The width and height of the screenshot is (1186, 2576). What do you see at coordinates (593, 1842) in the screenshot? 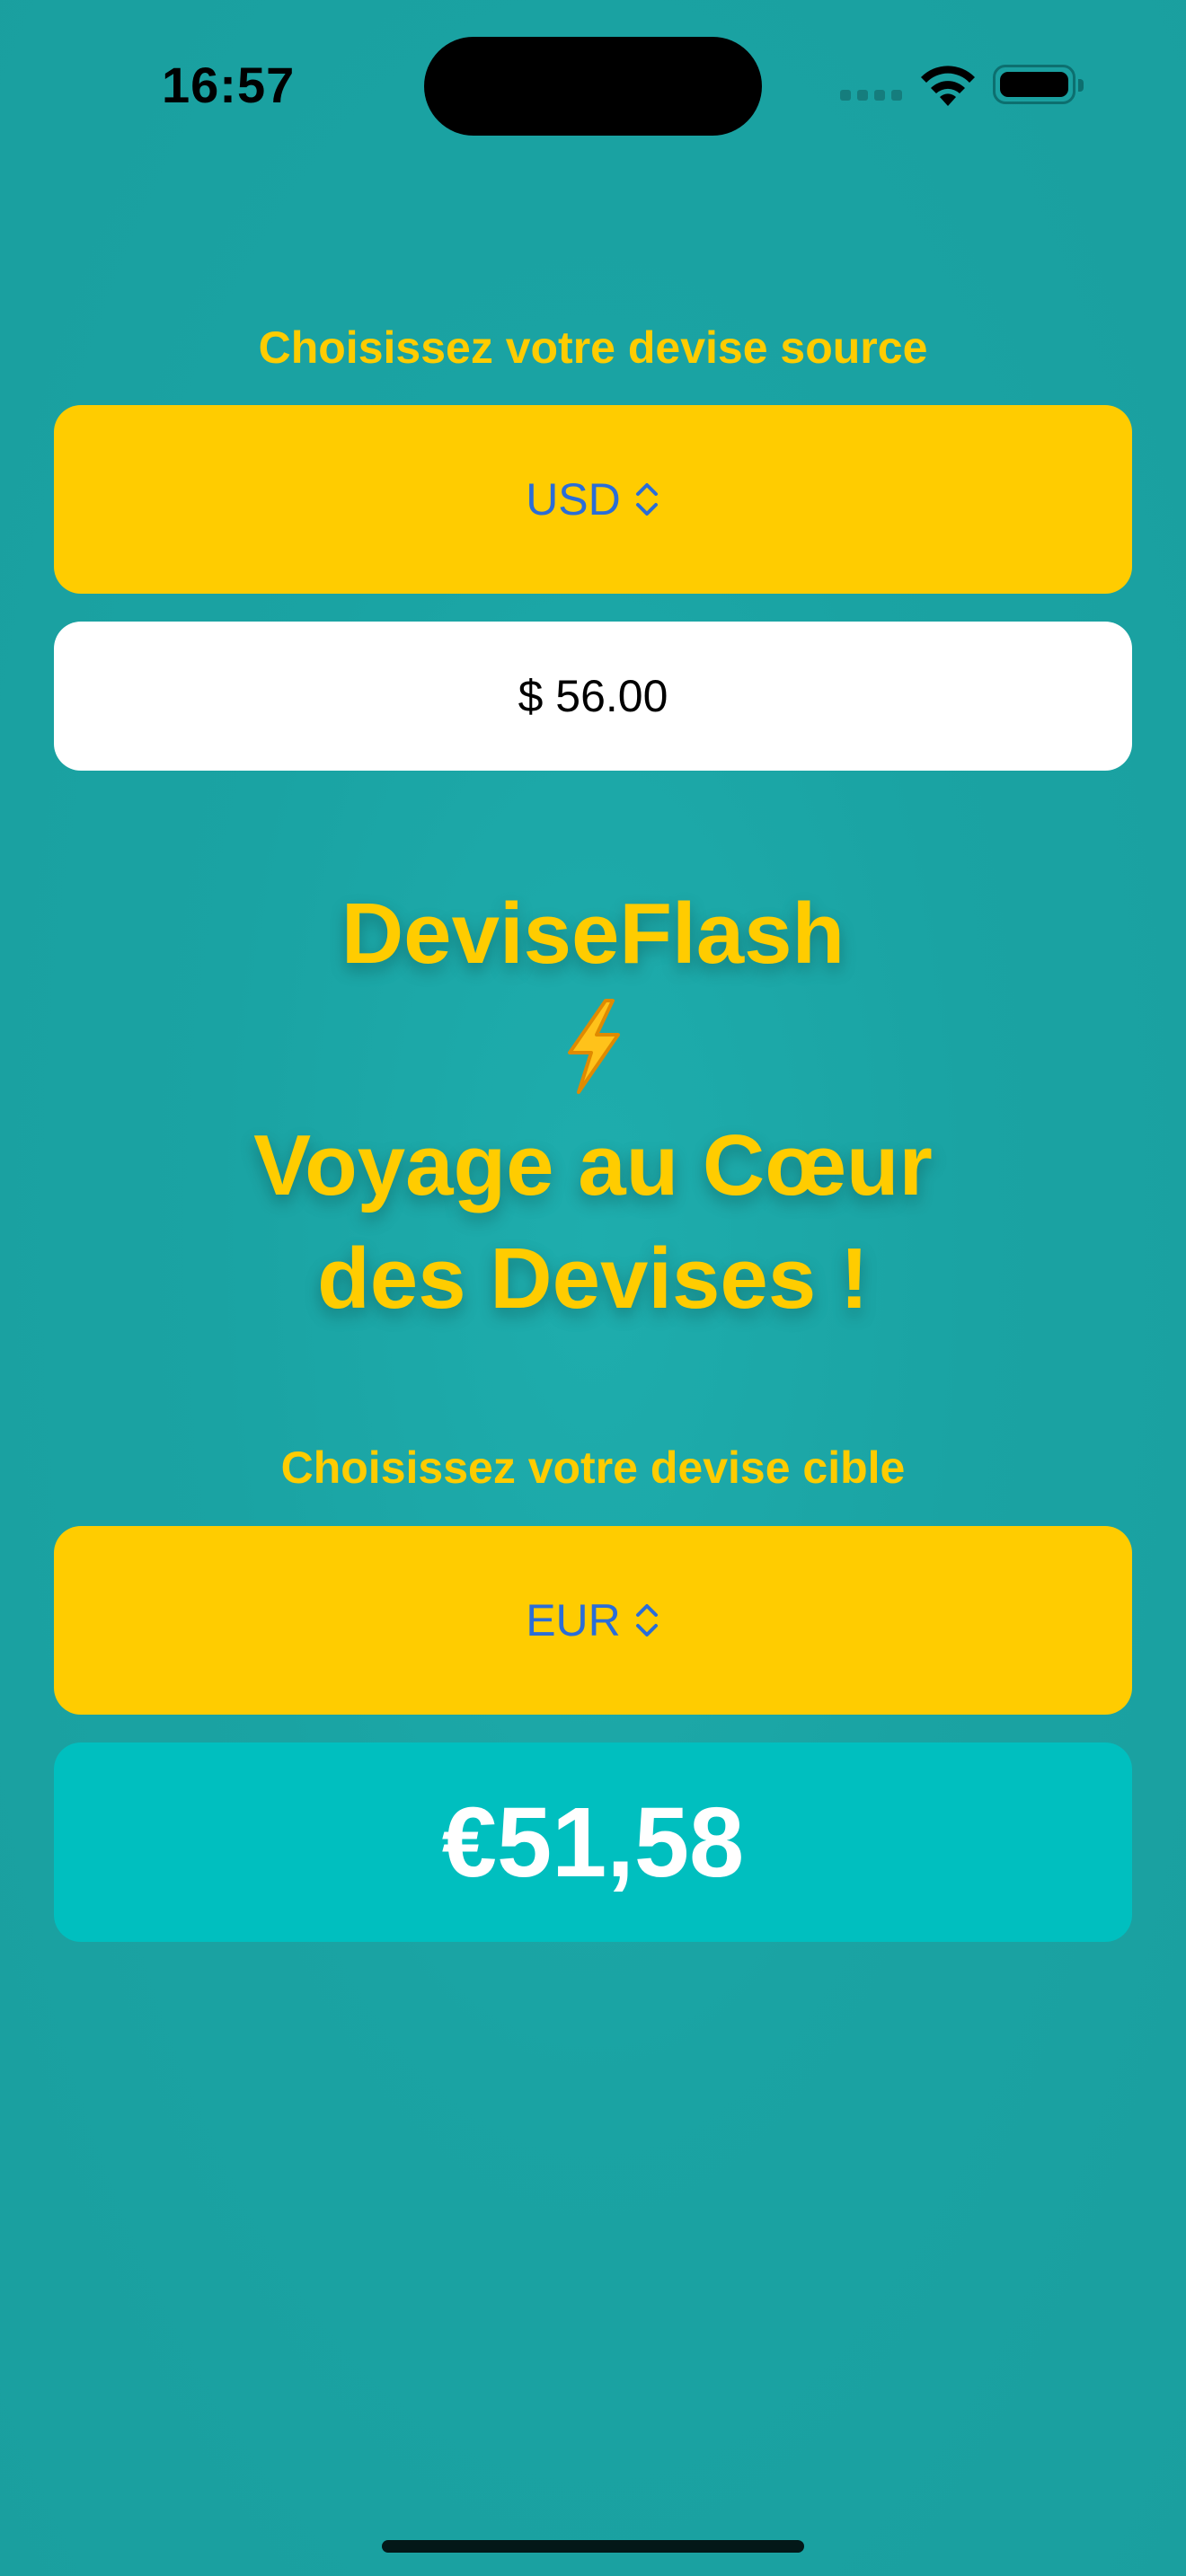
I see `converted-amount: €51,58` at bounding box center [593, 1842].